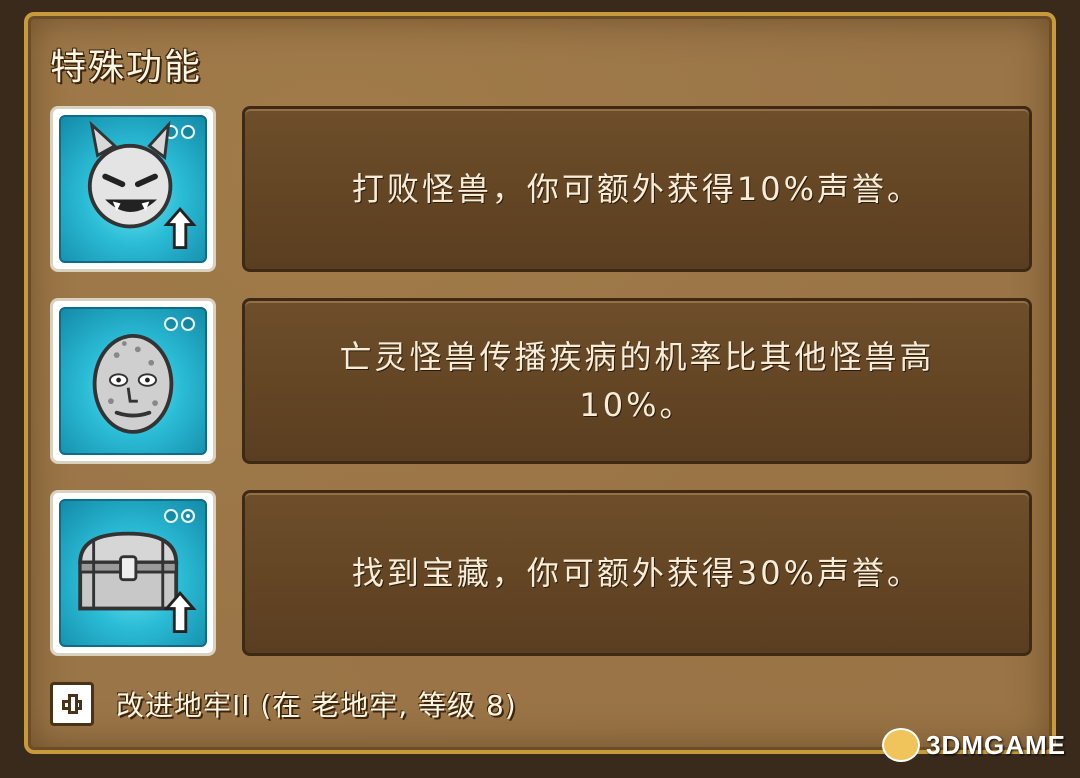 The width and height of the screenshot is (1080, 778). What do you see at coordinates (316, 705) in the screenshot?
I see `dungeon-upgrade-label: 改进地牢II (在 老地牢, 等级 8)` at bounding box center [316, 705].